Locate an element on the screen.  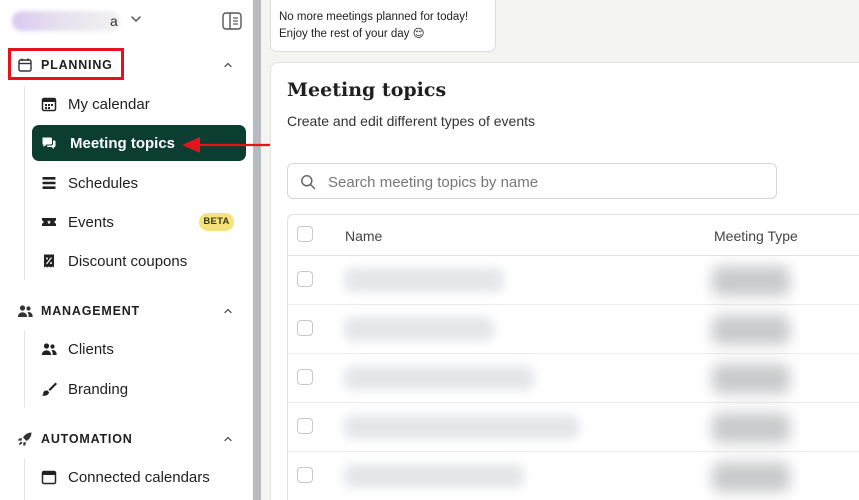
sidebar-item-my-calendar: My calendar is located at coordinates (139, 104).